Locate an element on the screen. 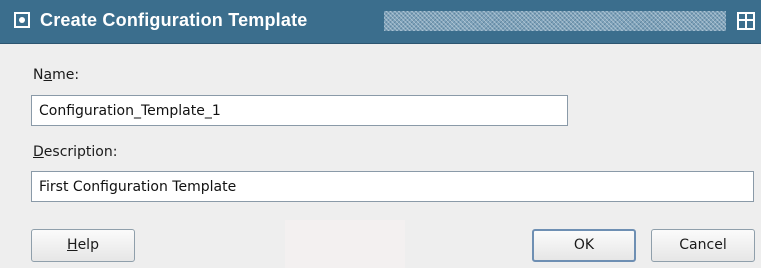 This screenshot has height=268, width=761. name-label-accelerator: a is located at coordinates (48, 75).